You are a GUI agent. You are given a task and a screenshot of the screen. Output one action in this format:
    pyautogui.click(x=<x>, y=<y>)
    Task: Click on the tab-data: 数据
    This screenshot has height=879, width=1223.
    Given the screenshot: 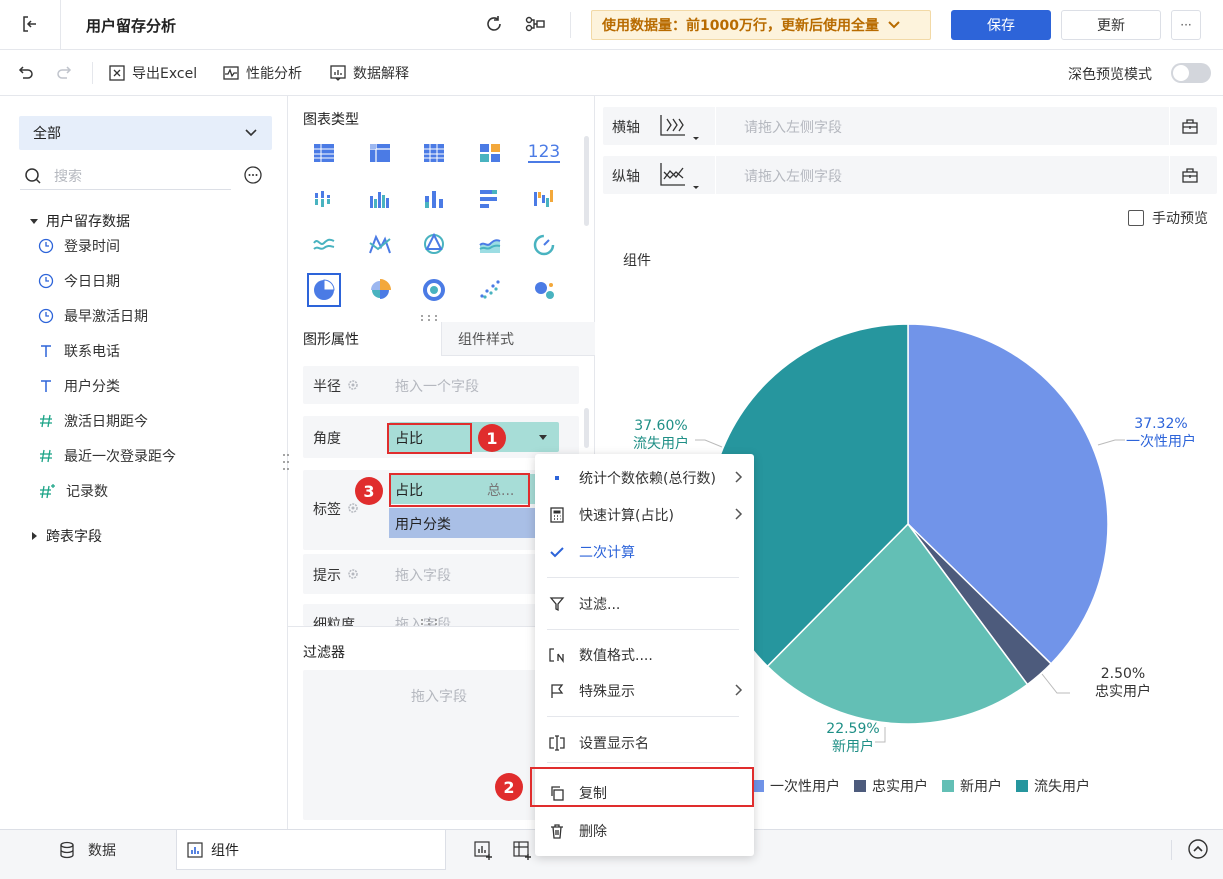 What is the action you would take?
    pyautogui.click(x=87, y=850)
    